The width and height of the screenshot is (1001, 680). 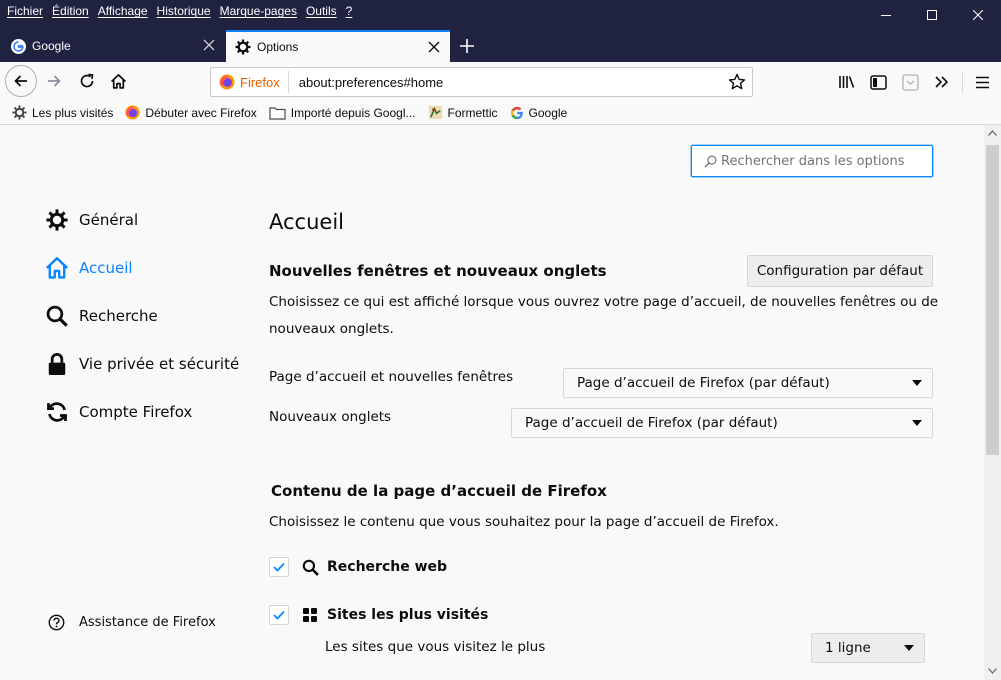 I want to click on home-button, so click(x=118, y=81).